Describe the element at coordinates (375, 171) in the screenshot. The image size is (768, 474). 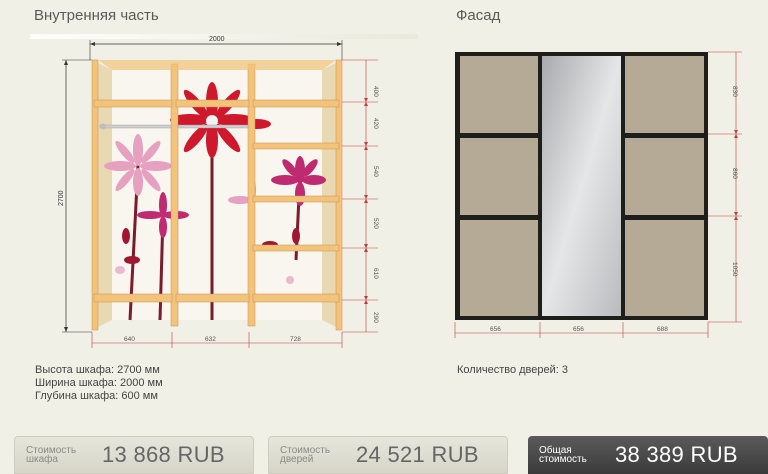
I see `inner-right-dim-3: 540` at that location.